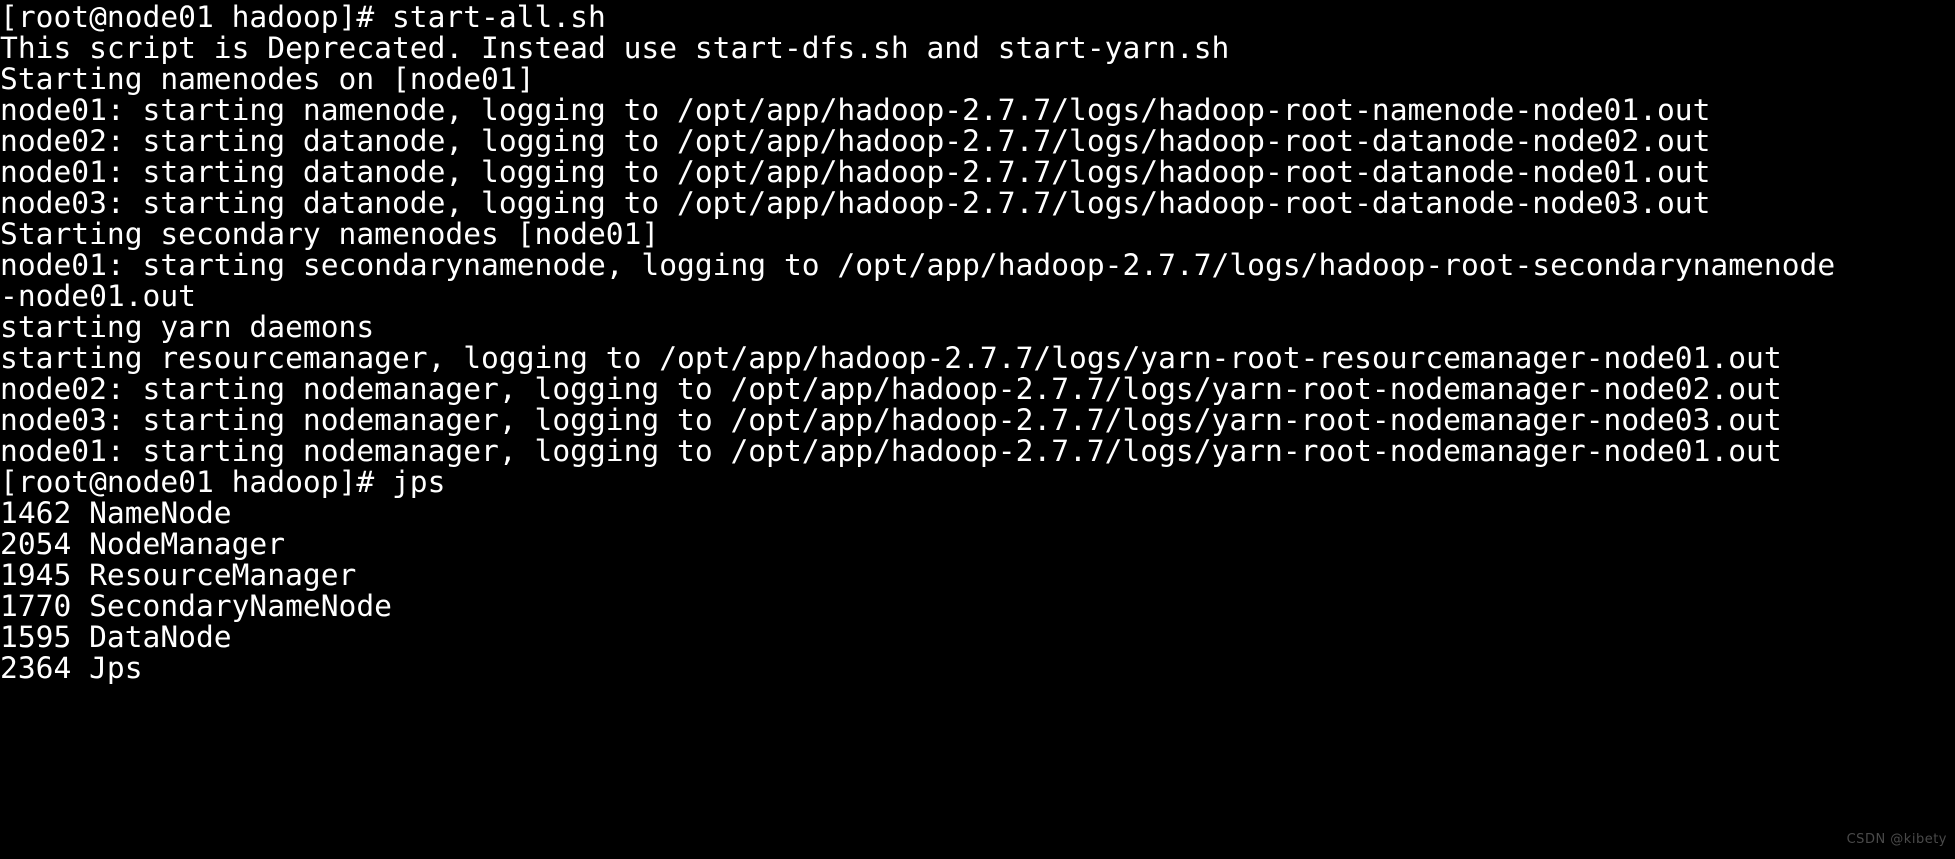 The width and height of the screenshot is (1955, 859). Describe the element at coordinates (98, 296) in the screenshot. I see `terminal-line: -node01.out` at that location.